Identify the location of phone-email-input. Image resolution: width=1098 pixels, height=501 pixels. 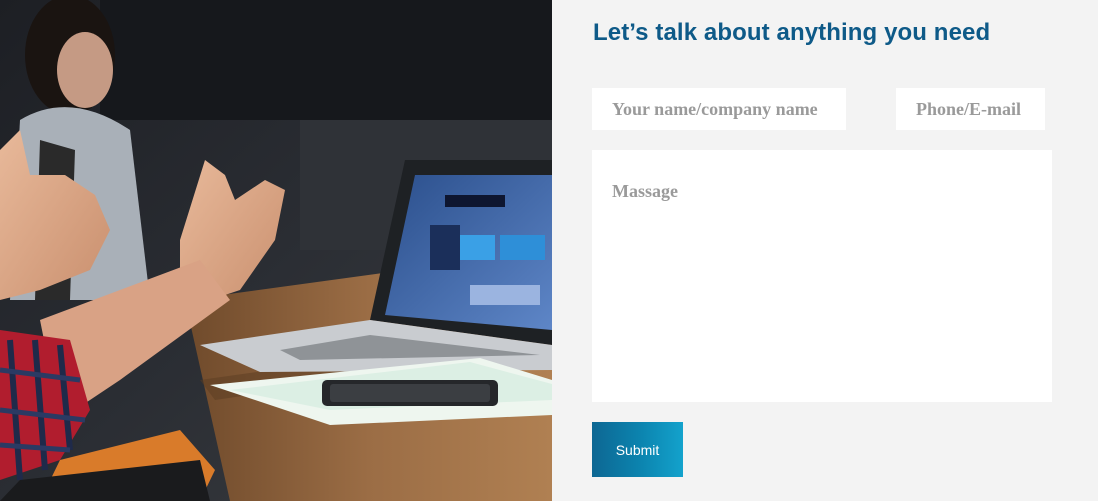
(970, 109).